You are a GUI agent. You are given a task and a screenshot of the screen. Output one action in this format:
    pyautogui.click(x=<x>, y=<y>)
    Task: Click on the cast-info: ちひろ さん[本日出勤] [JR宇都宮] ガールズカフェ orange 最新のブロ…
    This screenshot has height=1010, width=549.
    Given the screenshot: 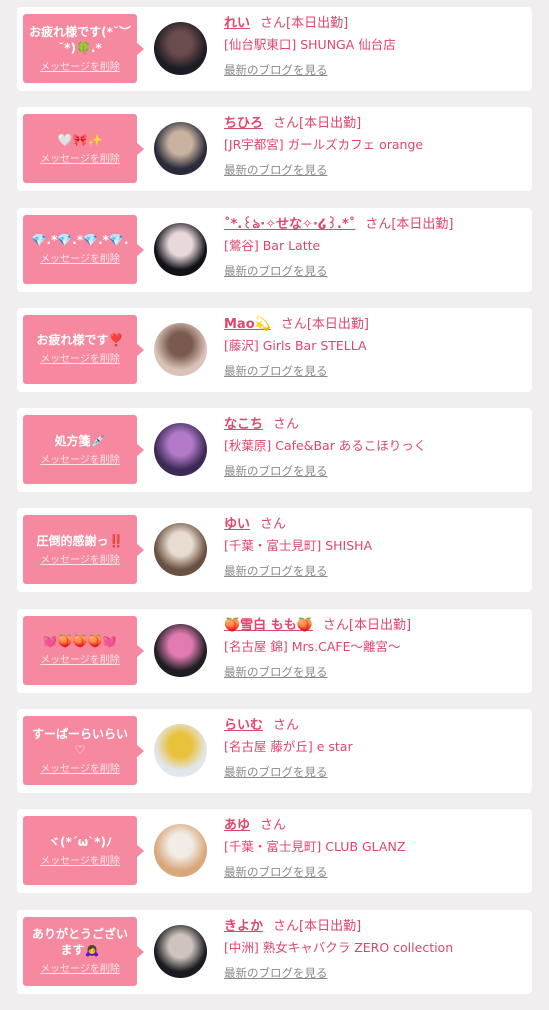 What is the action you would take?
    pyautogui.click(x=374, y=146)
    